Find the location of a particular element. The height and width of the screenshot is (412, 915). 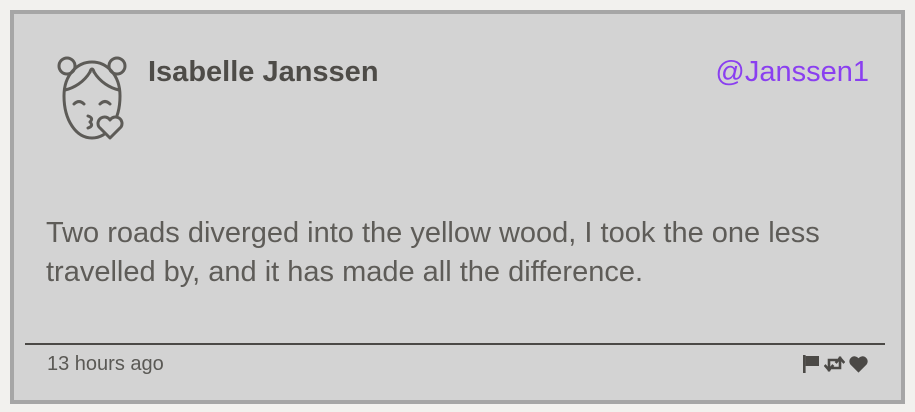

like-button is located at coordinates (858, 363).